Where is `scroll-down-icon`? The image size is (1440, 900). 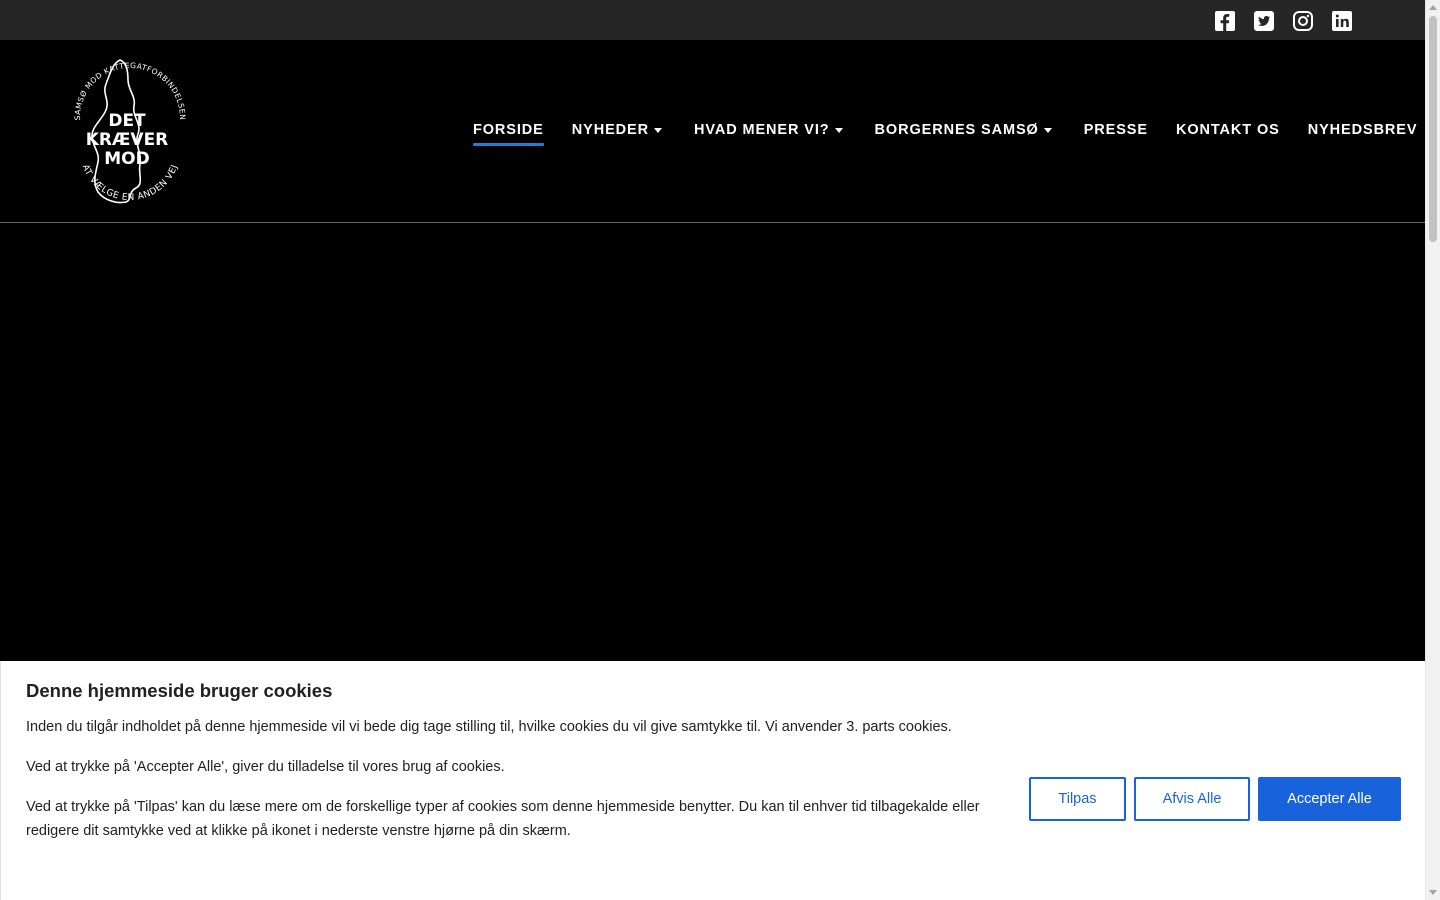
scroll-down-icon is located at coordinates (1433, 892).